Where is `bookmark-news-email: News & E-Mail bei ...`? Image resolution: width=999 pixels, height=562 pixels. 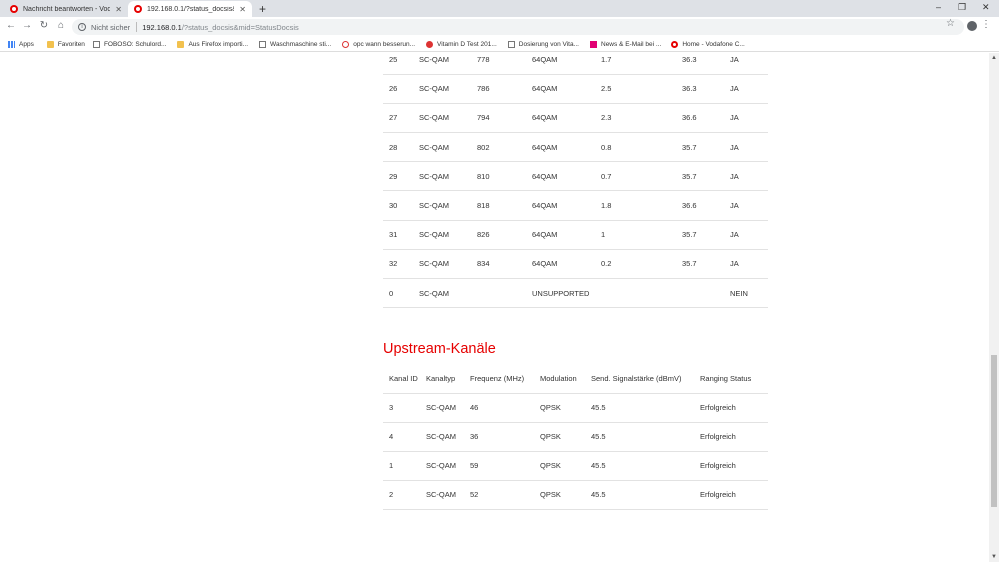 bookmark-news-email: News & E-Mail bei ... is located at coordinates (625, 44).